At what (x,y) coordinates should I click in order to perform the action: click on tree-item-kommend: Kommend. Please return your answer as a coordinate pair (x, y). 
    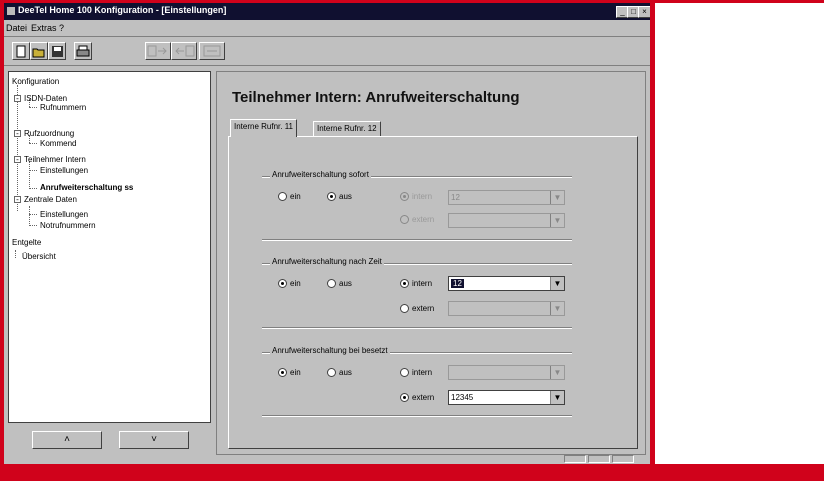
    Looking at the image, I should click on (58, 143).